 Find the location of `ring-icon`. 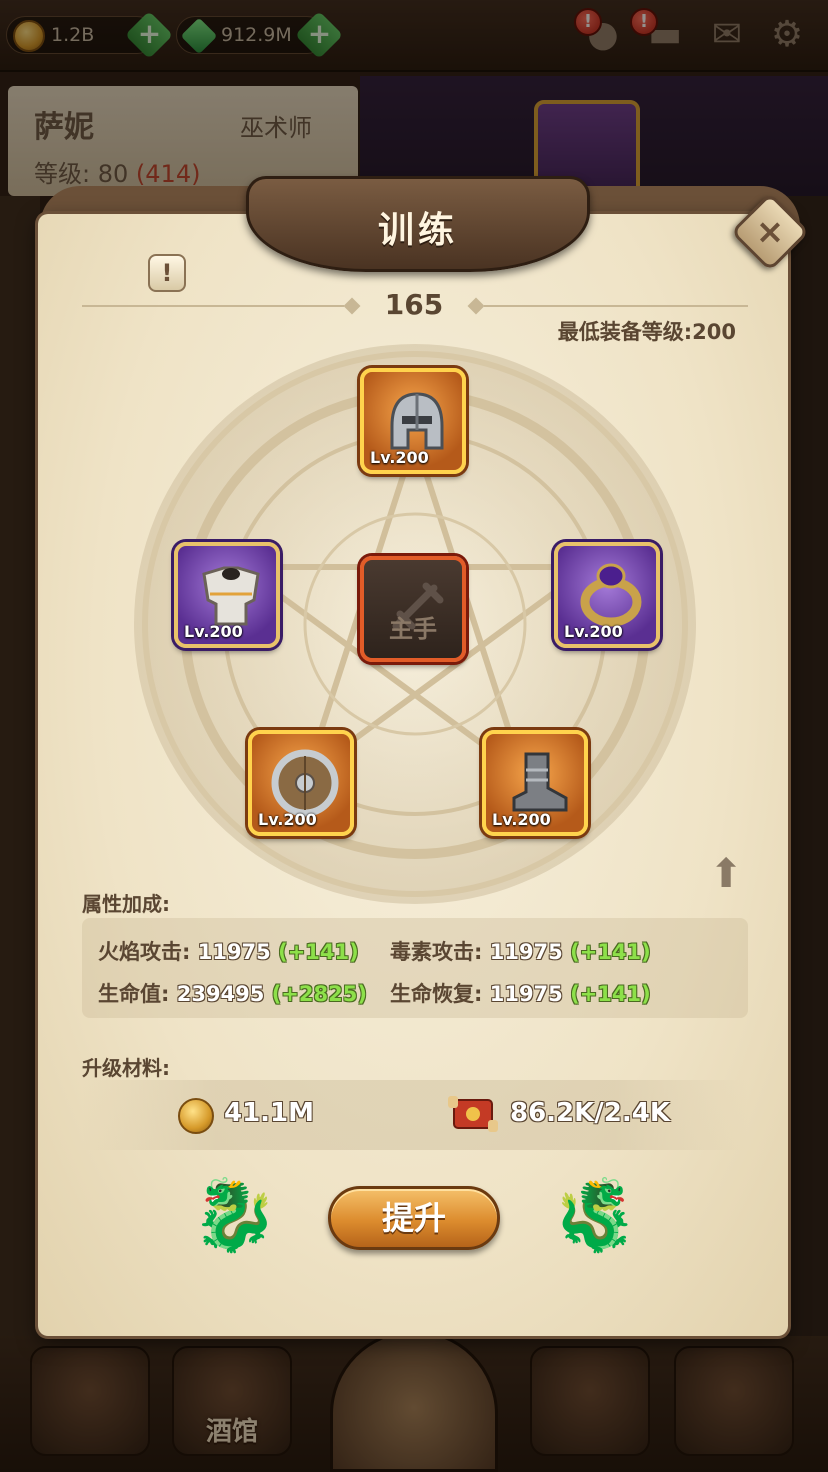

ring-icon is located at coordinates (611, 595).